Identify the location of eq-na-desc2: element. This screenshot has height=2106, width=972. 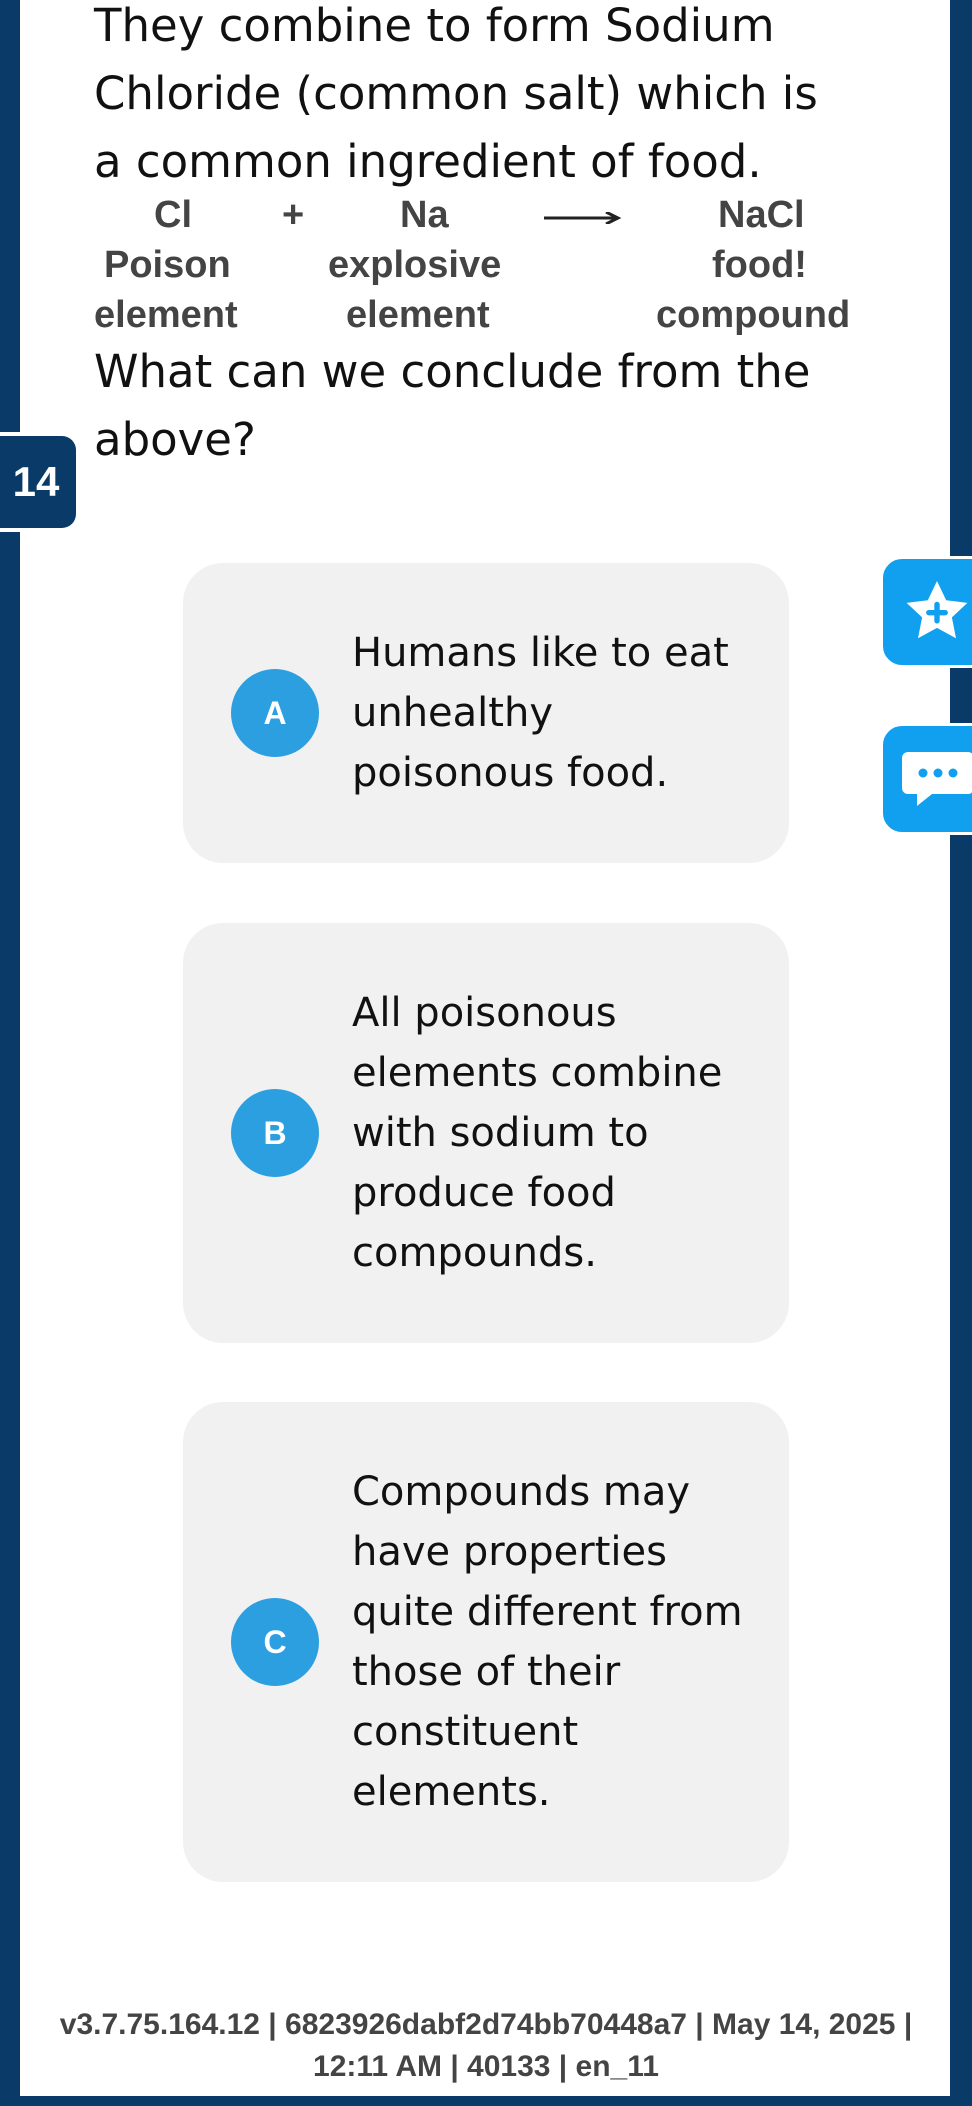
(418, 315).